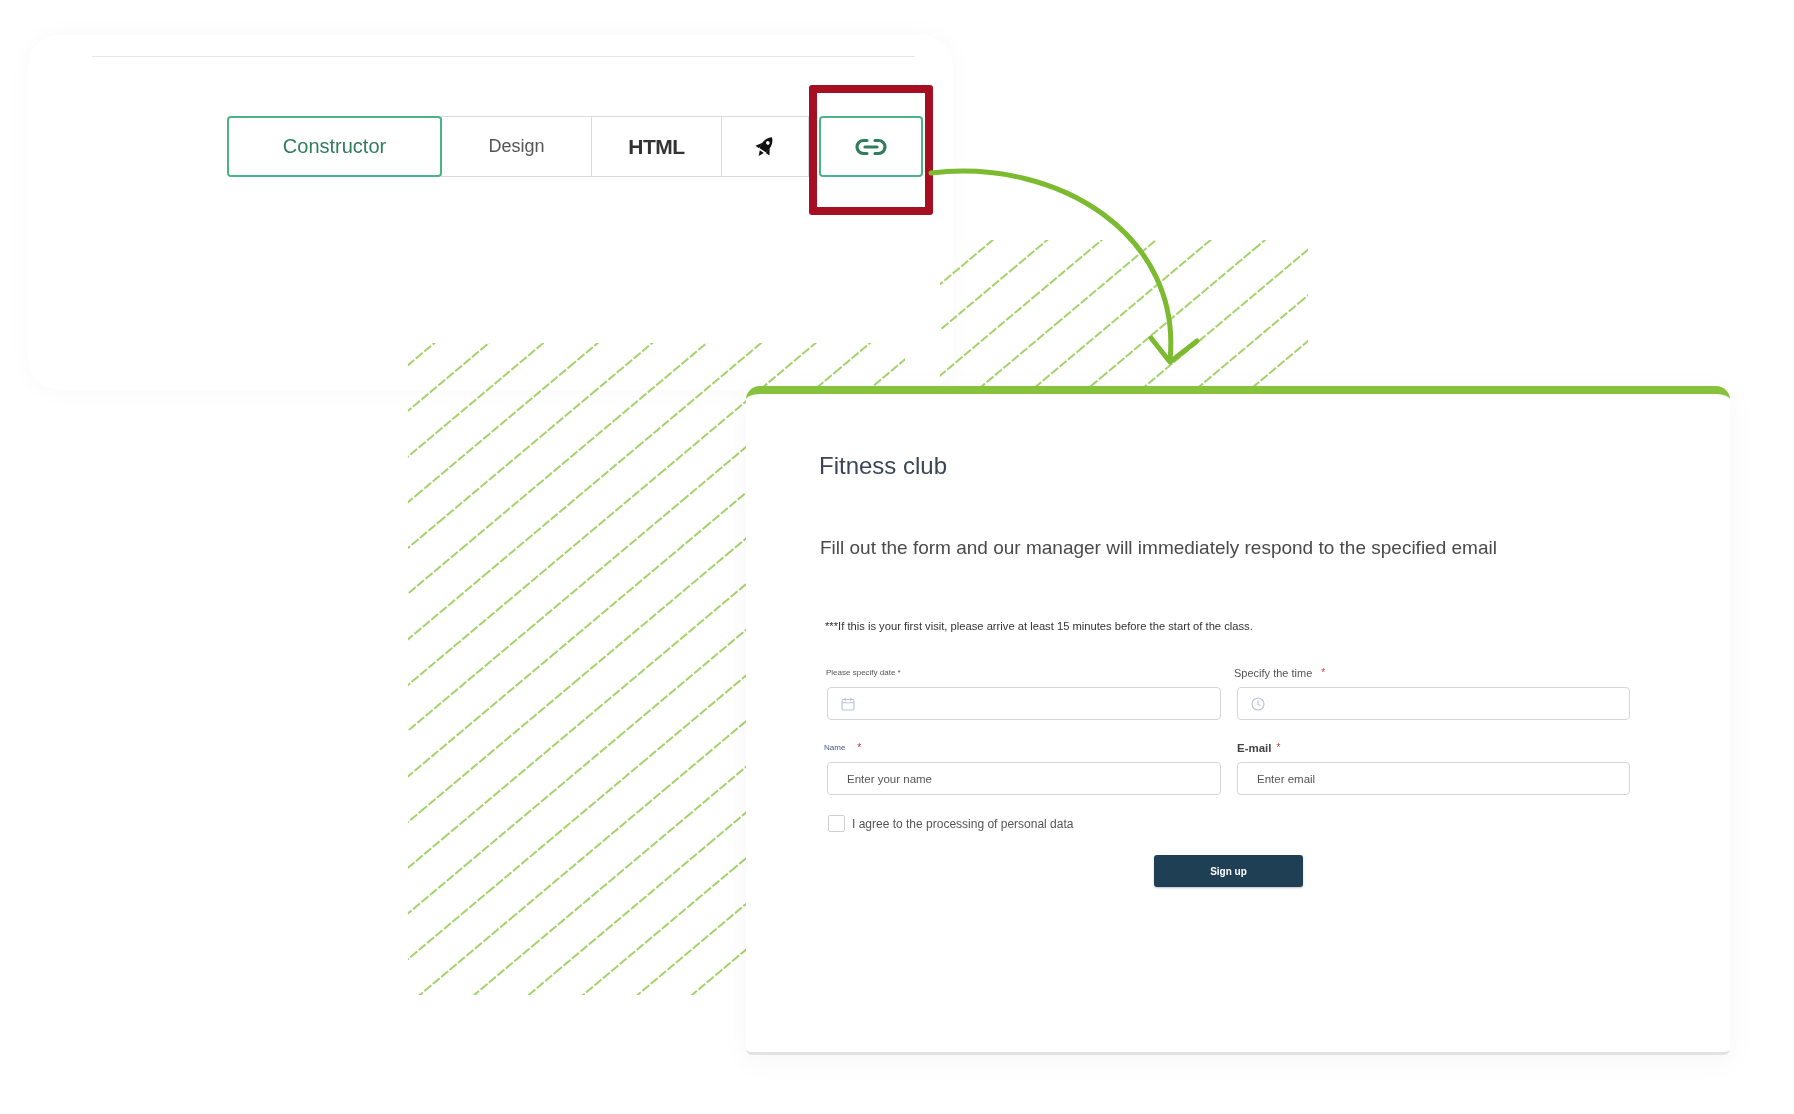  What do you see at coordinates (1254, 747) in the screenshot?
I see `field-label: E-mail` at bounding box center [1254, 747].